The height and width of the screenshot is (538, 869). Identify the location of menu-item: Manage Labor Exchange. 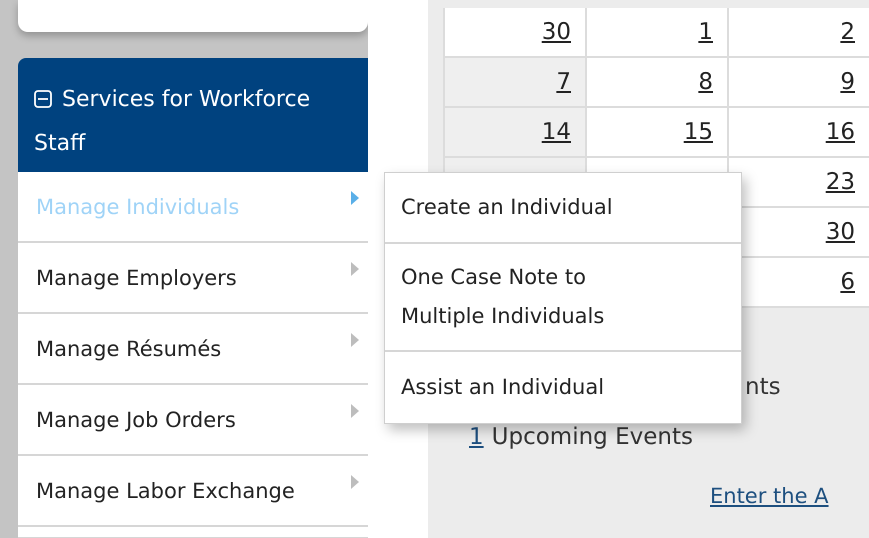
(193, 491).